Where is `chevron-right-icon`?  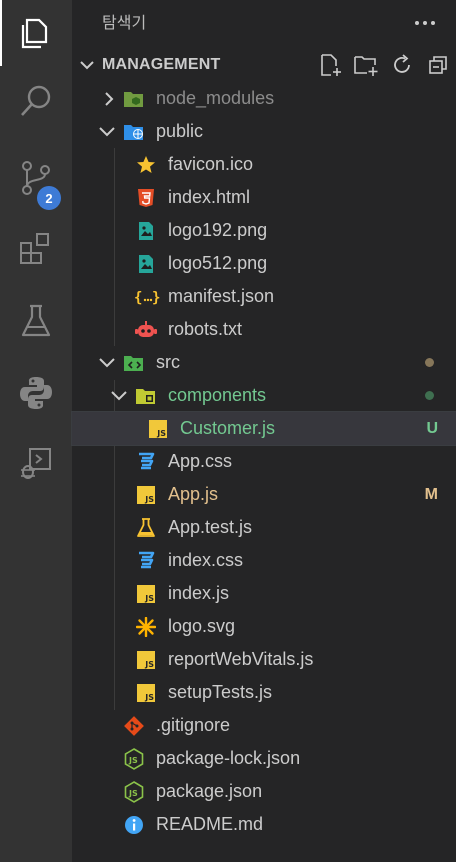 chevron-right-icon is located at coordinates (109, 99).